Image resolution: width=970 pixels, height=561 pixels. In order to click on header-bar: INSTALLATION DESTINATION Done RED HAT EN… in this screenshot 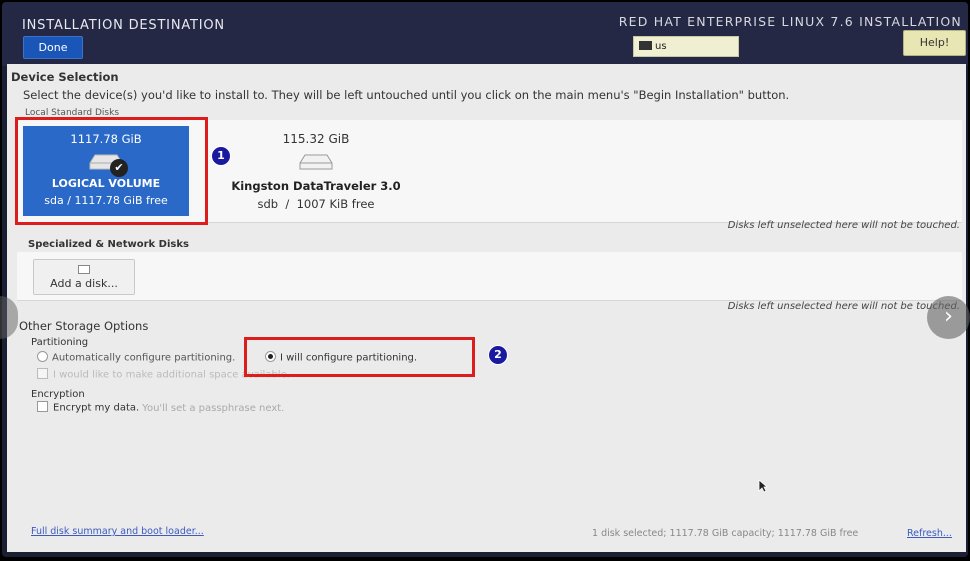, I will do `click(485, 34)`.